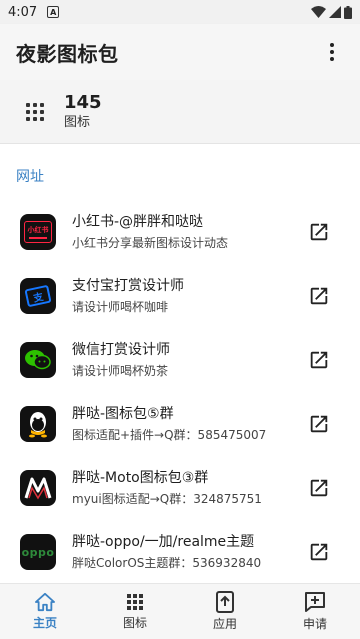  I want to click on wechat-icon, so click(38, 360).